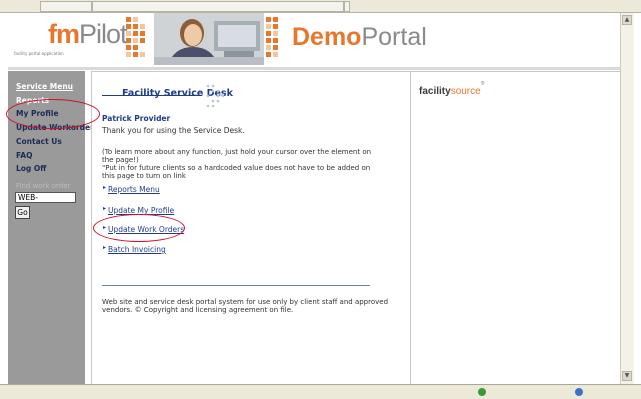 This screenshot has width=641, height=399. I want to click on facilitysource-logo: facilitysource®, so click(451, 90).